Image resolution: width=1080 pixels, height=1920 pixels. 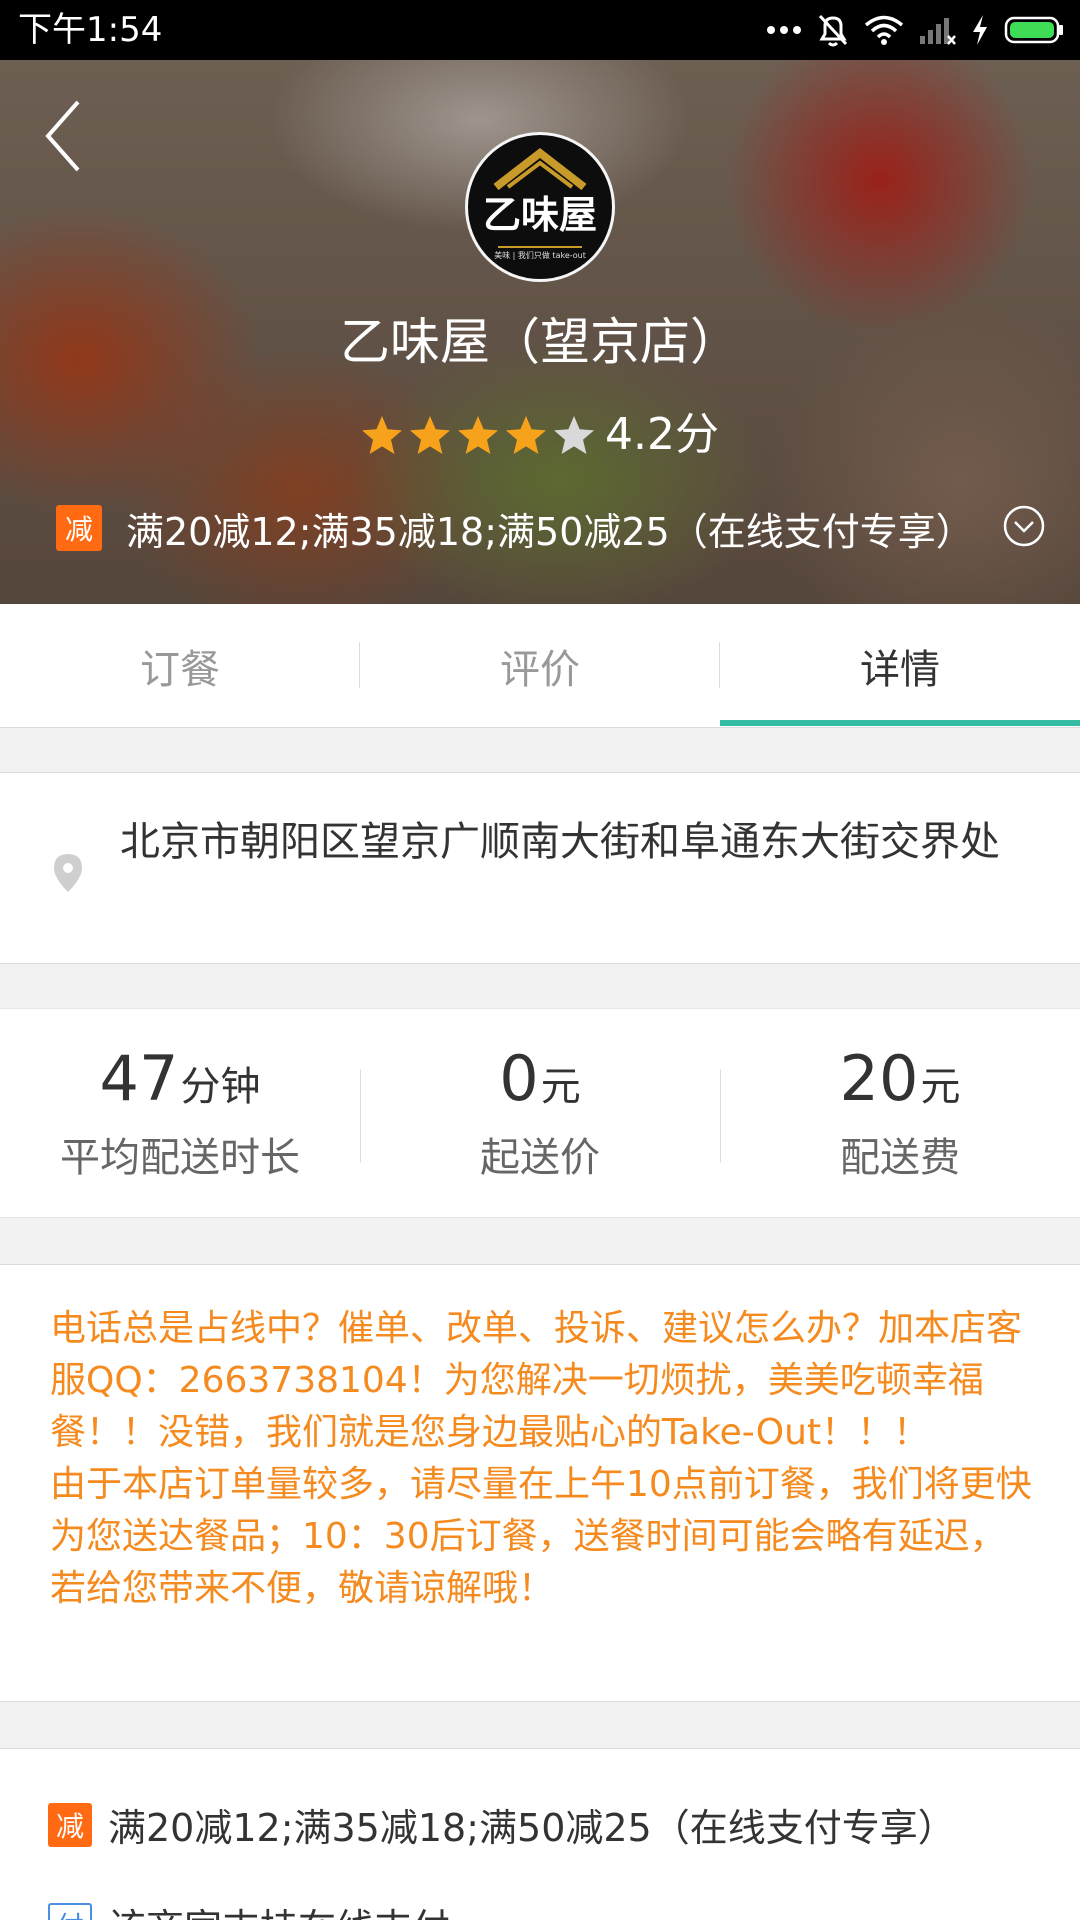 What do you see at coordinates (532, 1828) in the screenshot?
I see `activity-text: 满20减12;满35减18;满50减25（在线支付专享）` at bounding box center [532, 1828].